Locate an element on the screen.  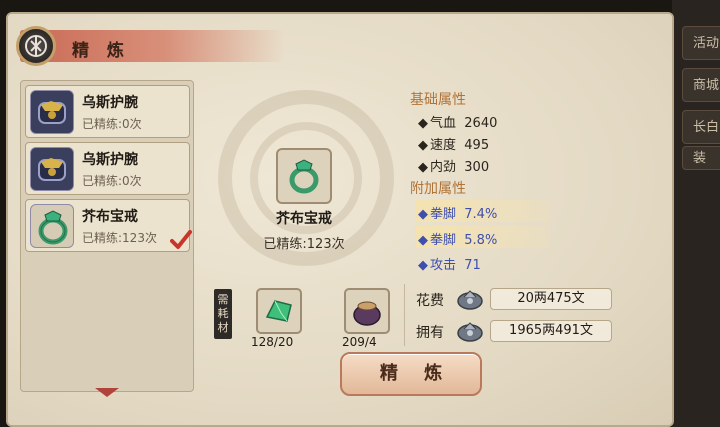
own-label: 拥有 is located at coordinates (430, 333).